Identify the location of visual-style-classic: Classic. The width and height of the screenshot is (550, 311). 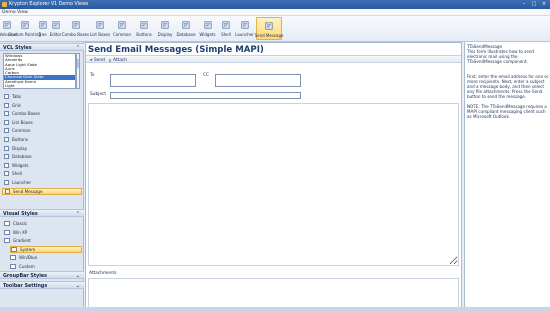
(43, 223).